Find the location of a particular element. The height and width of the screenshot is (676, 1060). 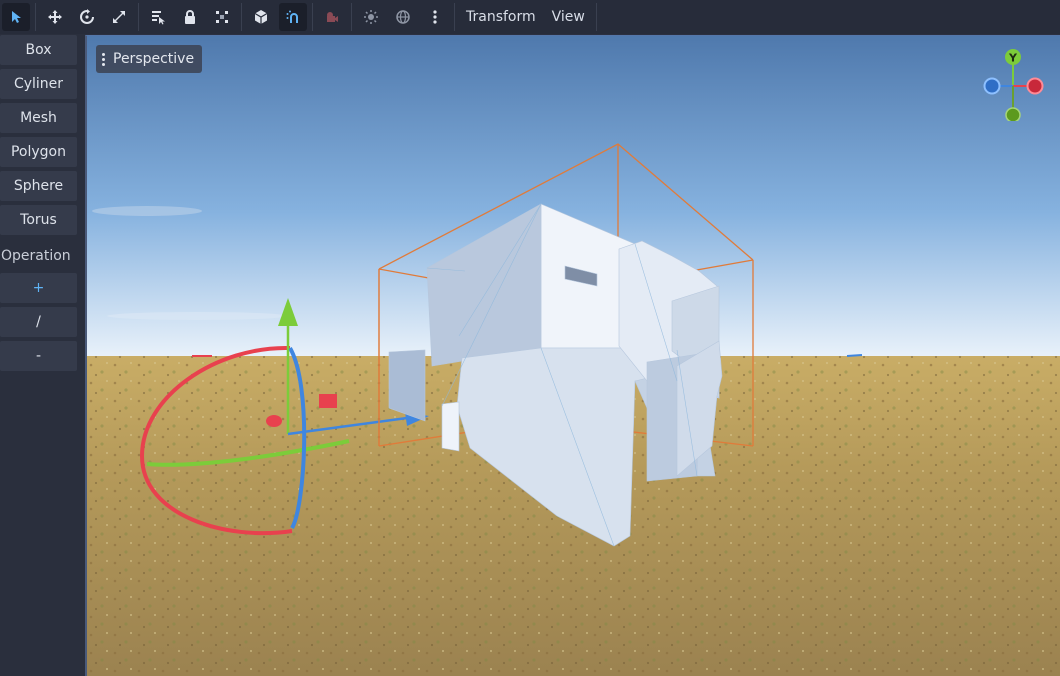

environment-globe-icon is located at coordinates (403, 17).